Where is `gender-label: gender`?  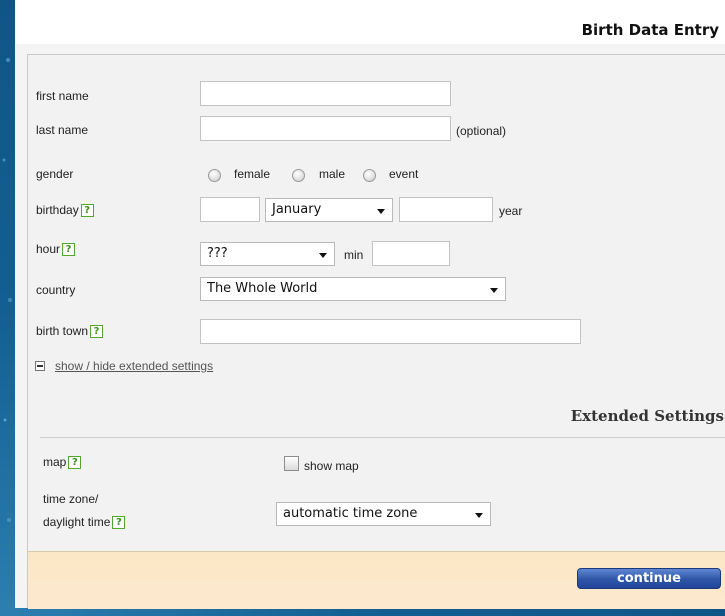 gender-label: gender is located at coordinates (55, 174).